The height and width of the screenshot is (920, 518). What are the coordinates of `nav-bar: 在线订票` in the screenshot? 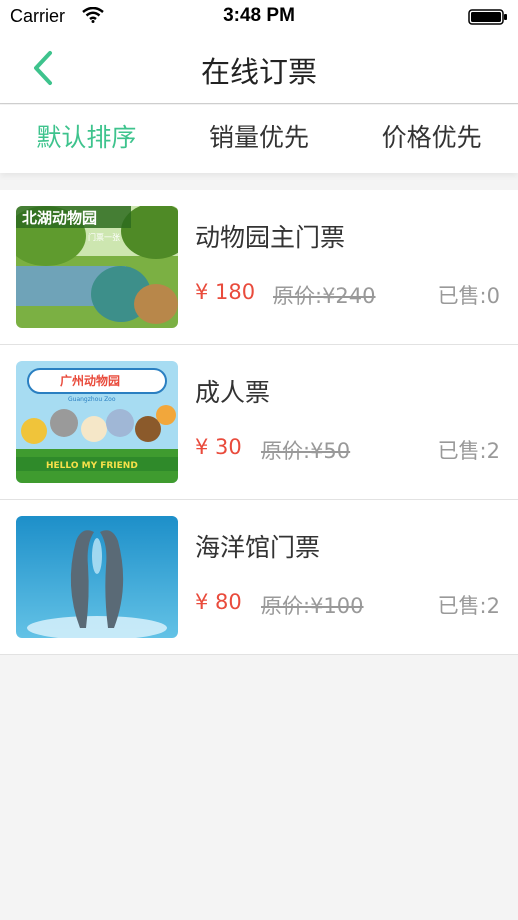 It's located at (259, 69).